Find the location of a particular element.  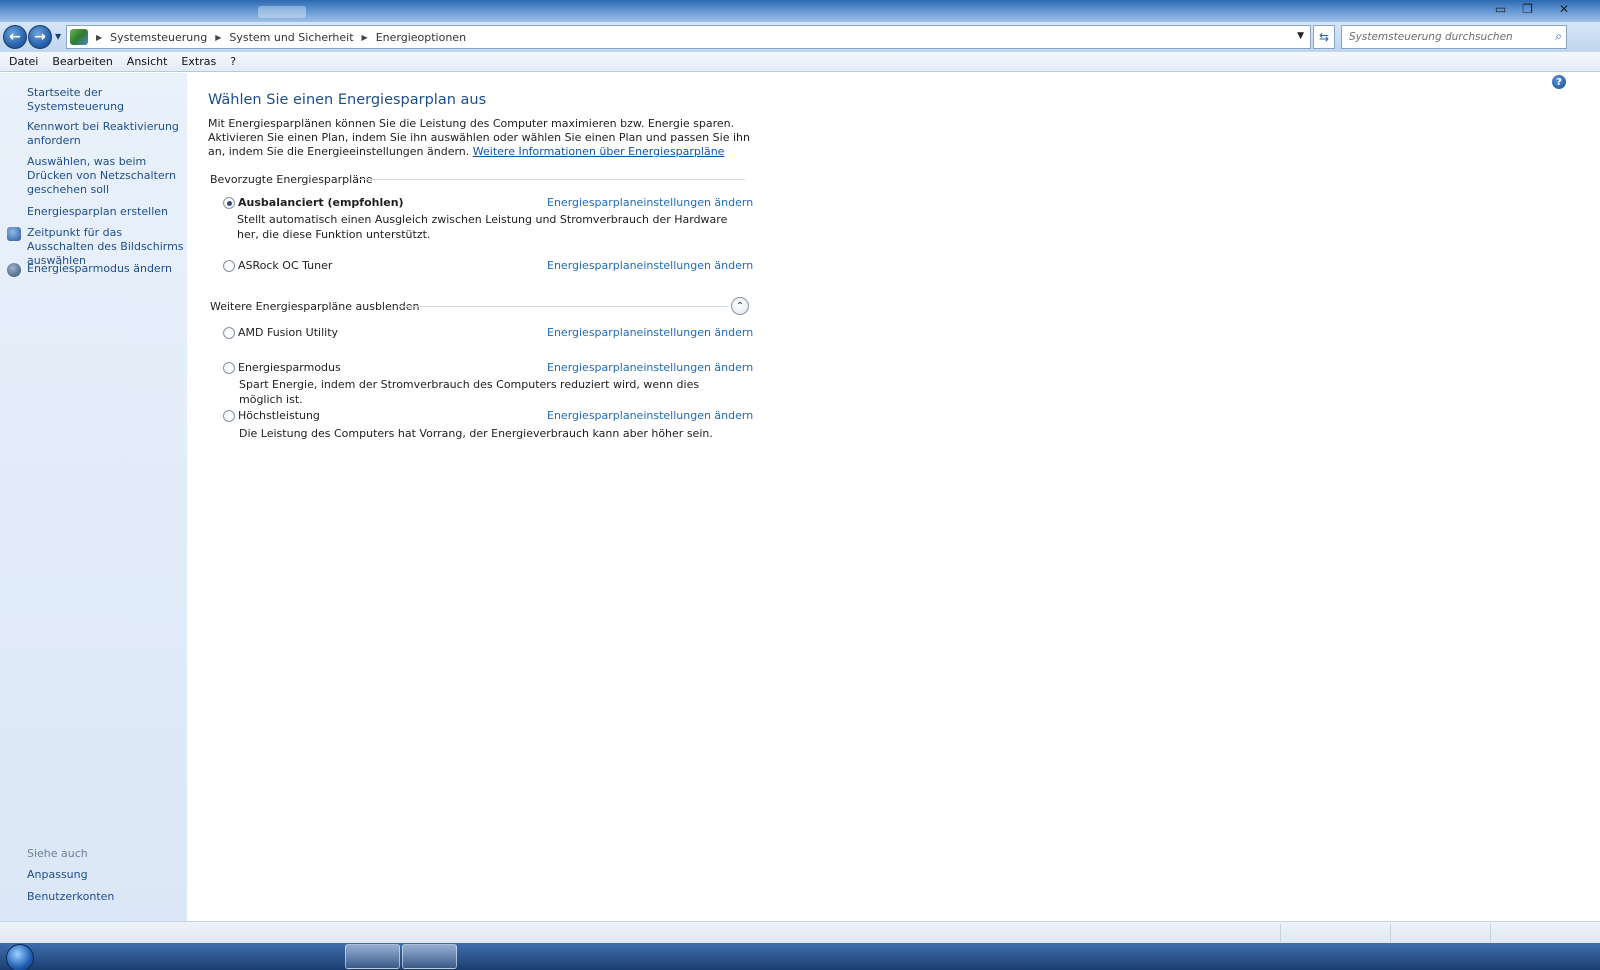

plan-radio-energiesparmodus is located at coordinates (229, 368).